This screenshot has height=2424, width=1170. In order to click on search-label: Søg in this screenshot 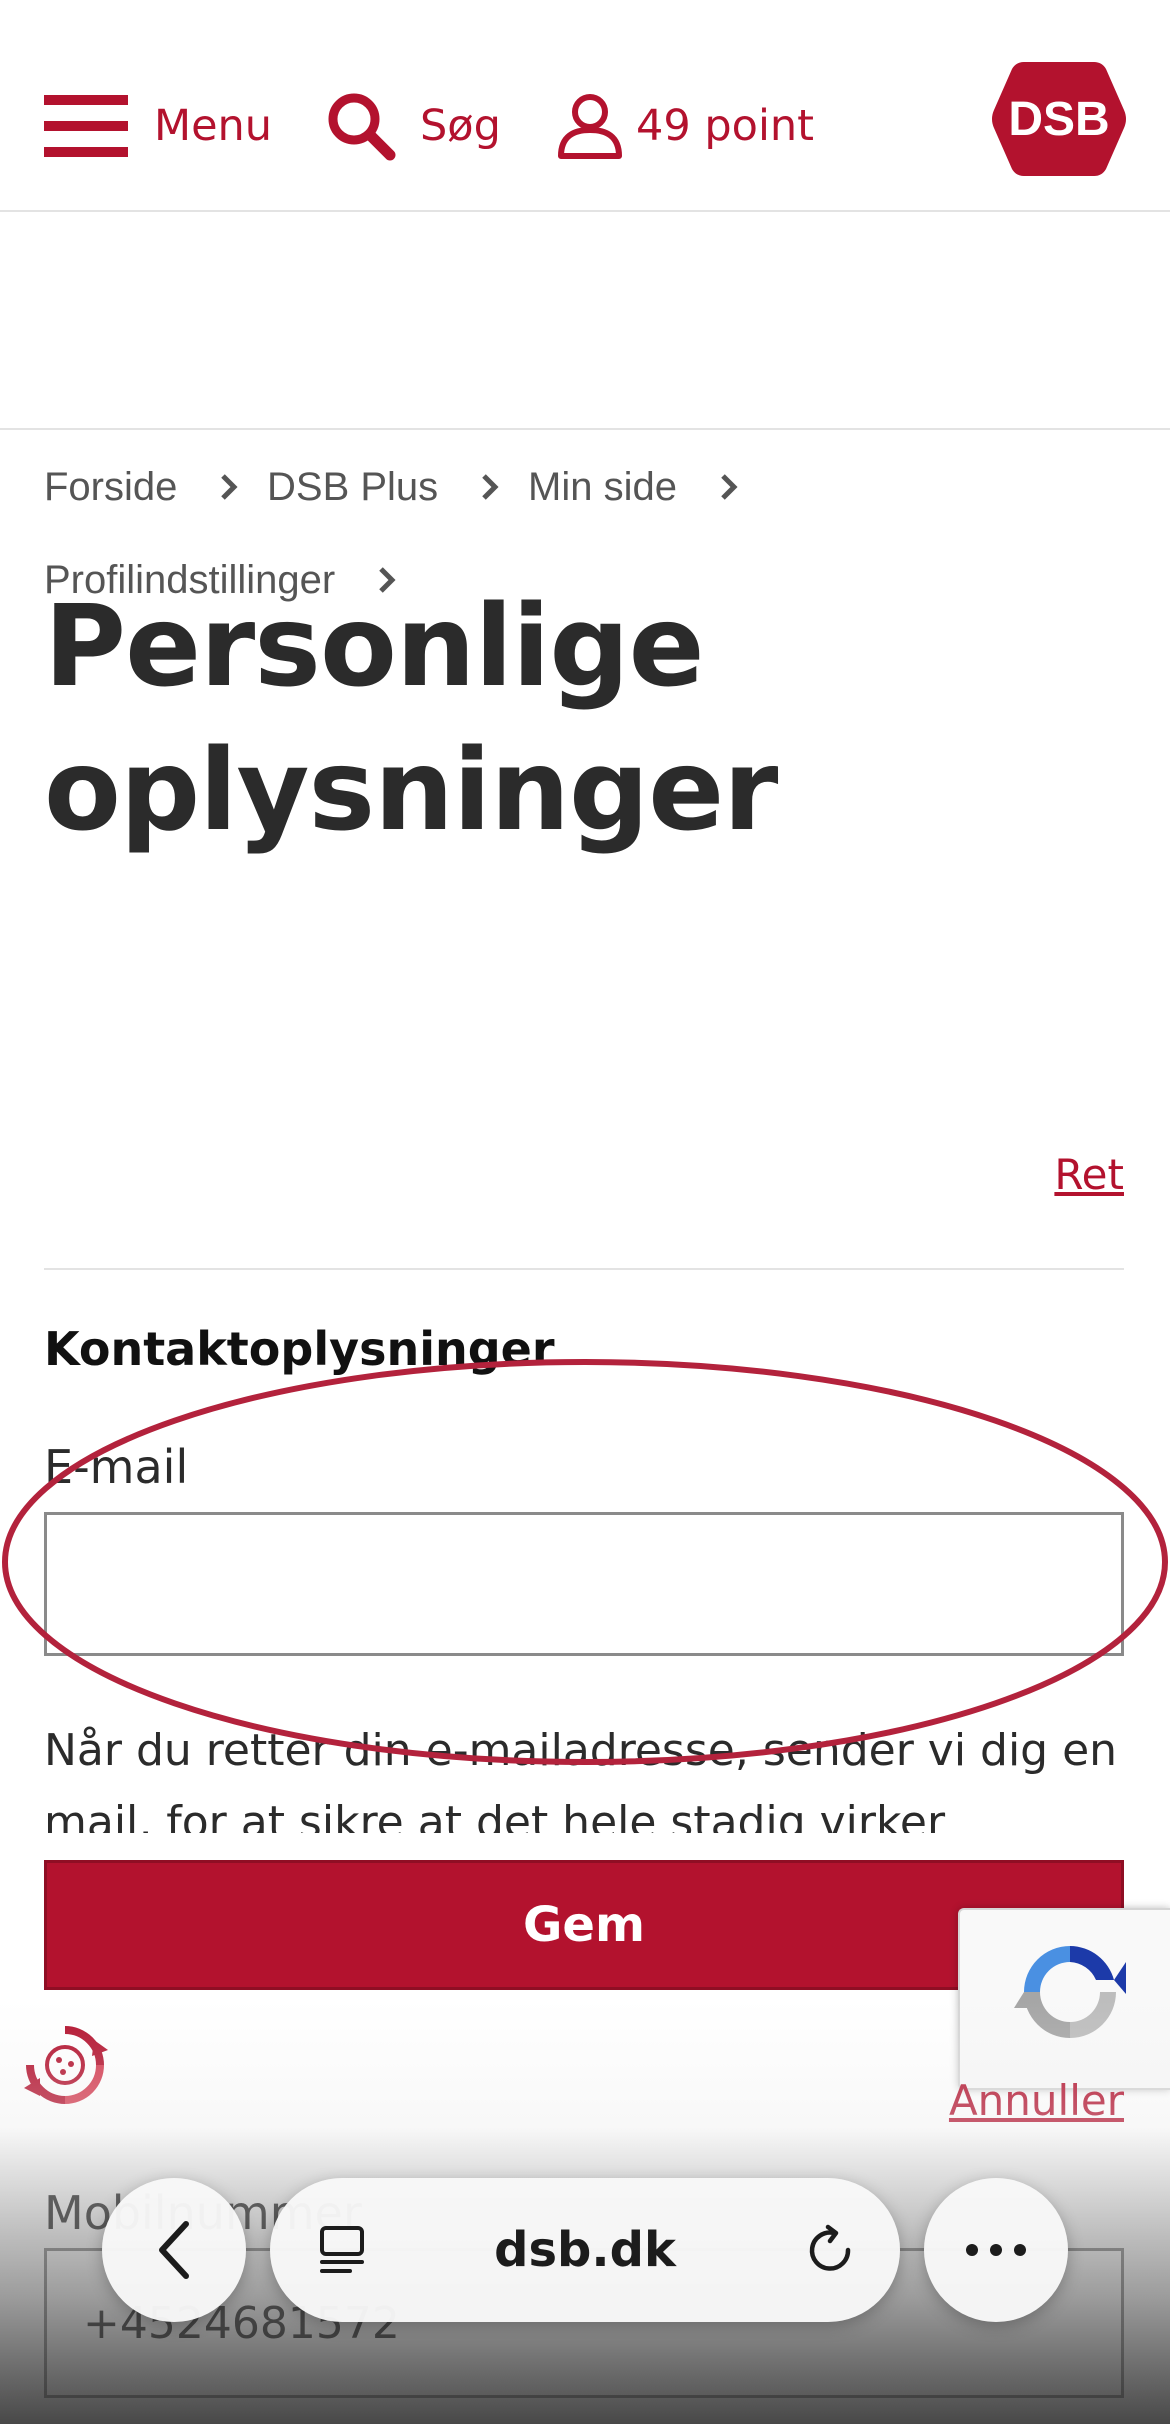, I will do `click(460, 126)`.